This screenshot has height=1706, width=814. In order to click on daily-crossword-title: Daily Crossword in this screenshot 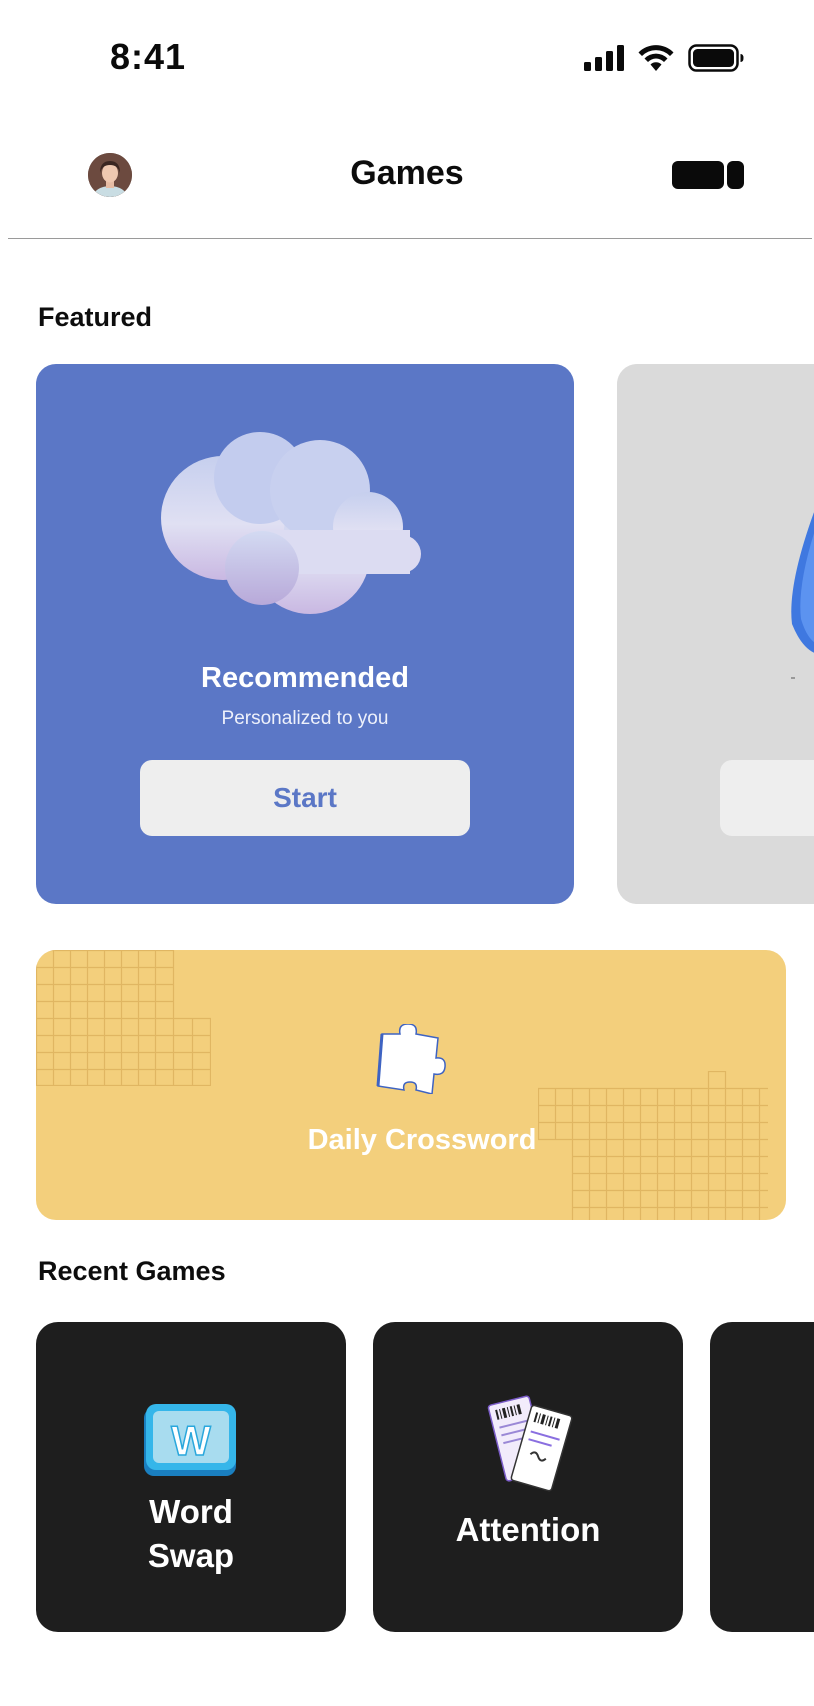, I will do `click(422, 1140)`.